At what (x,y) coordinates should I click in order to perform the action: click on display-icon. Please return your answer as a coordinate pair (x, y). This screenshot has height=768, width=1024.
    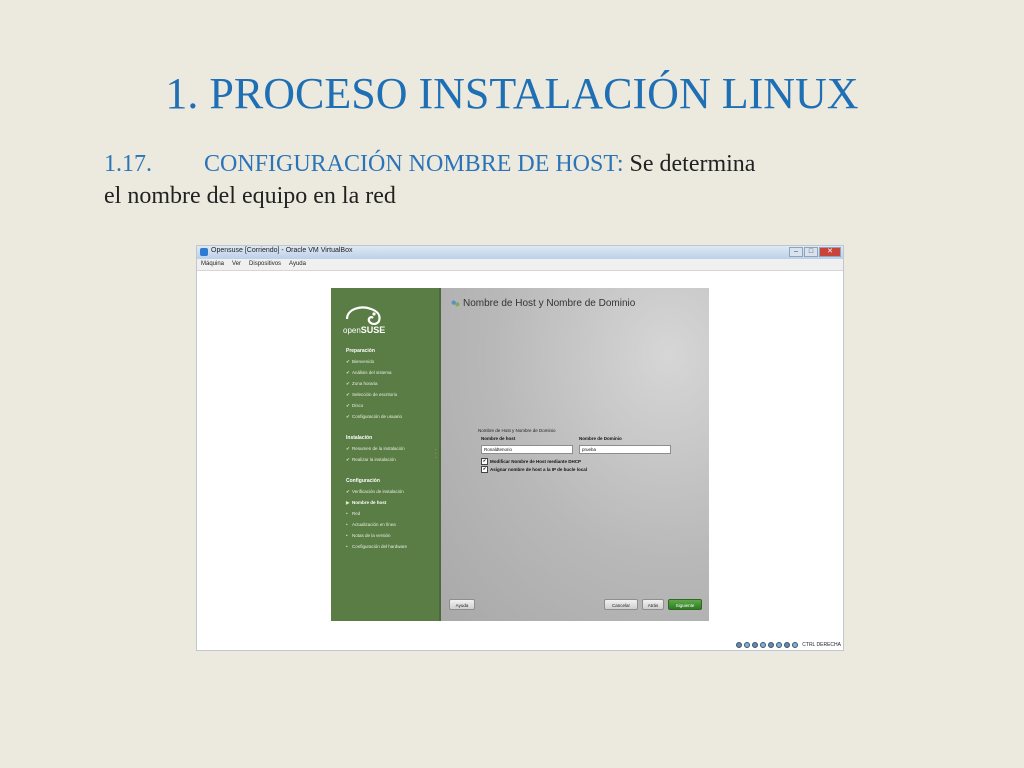
    Looking at the image, I should click on (779, 645).